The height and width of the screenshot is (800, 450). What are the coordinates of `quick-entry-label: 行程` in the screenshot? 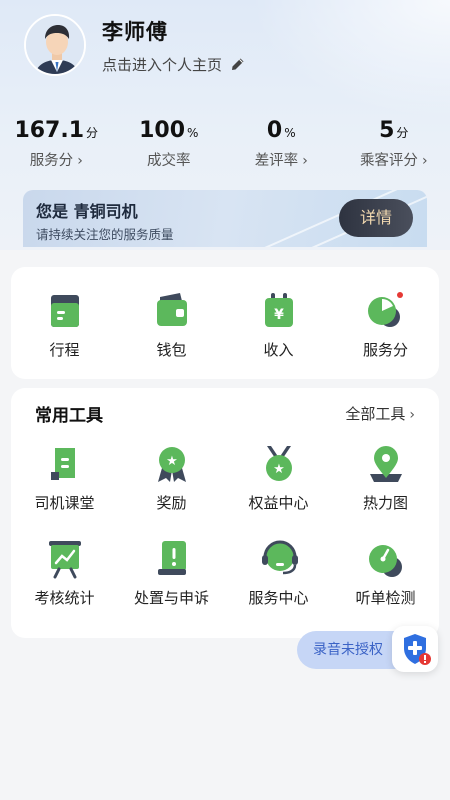 It's located at (64, 350).